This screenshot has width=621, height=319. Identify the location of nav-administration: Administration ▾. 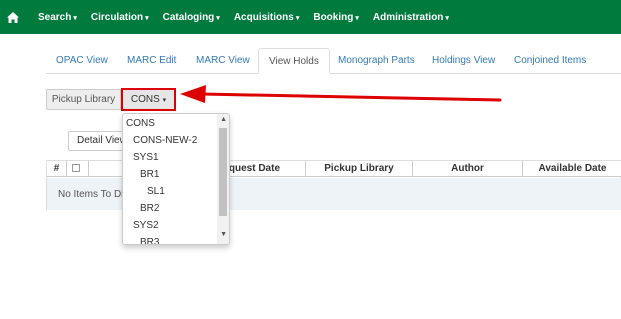
(411, 17).